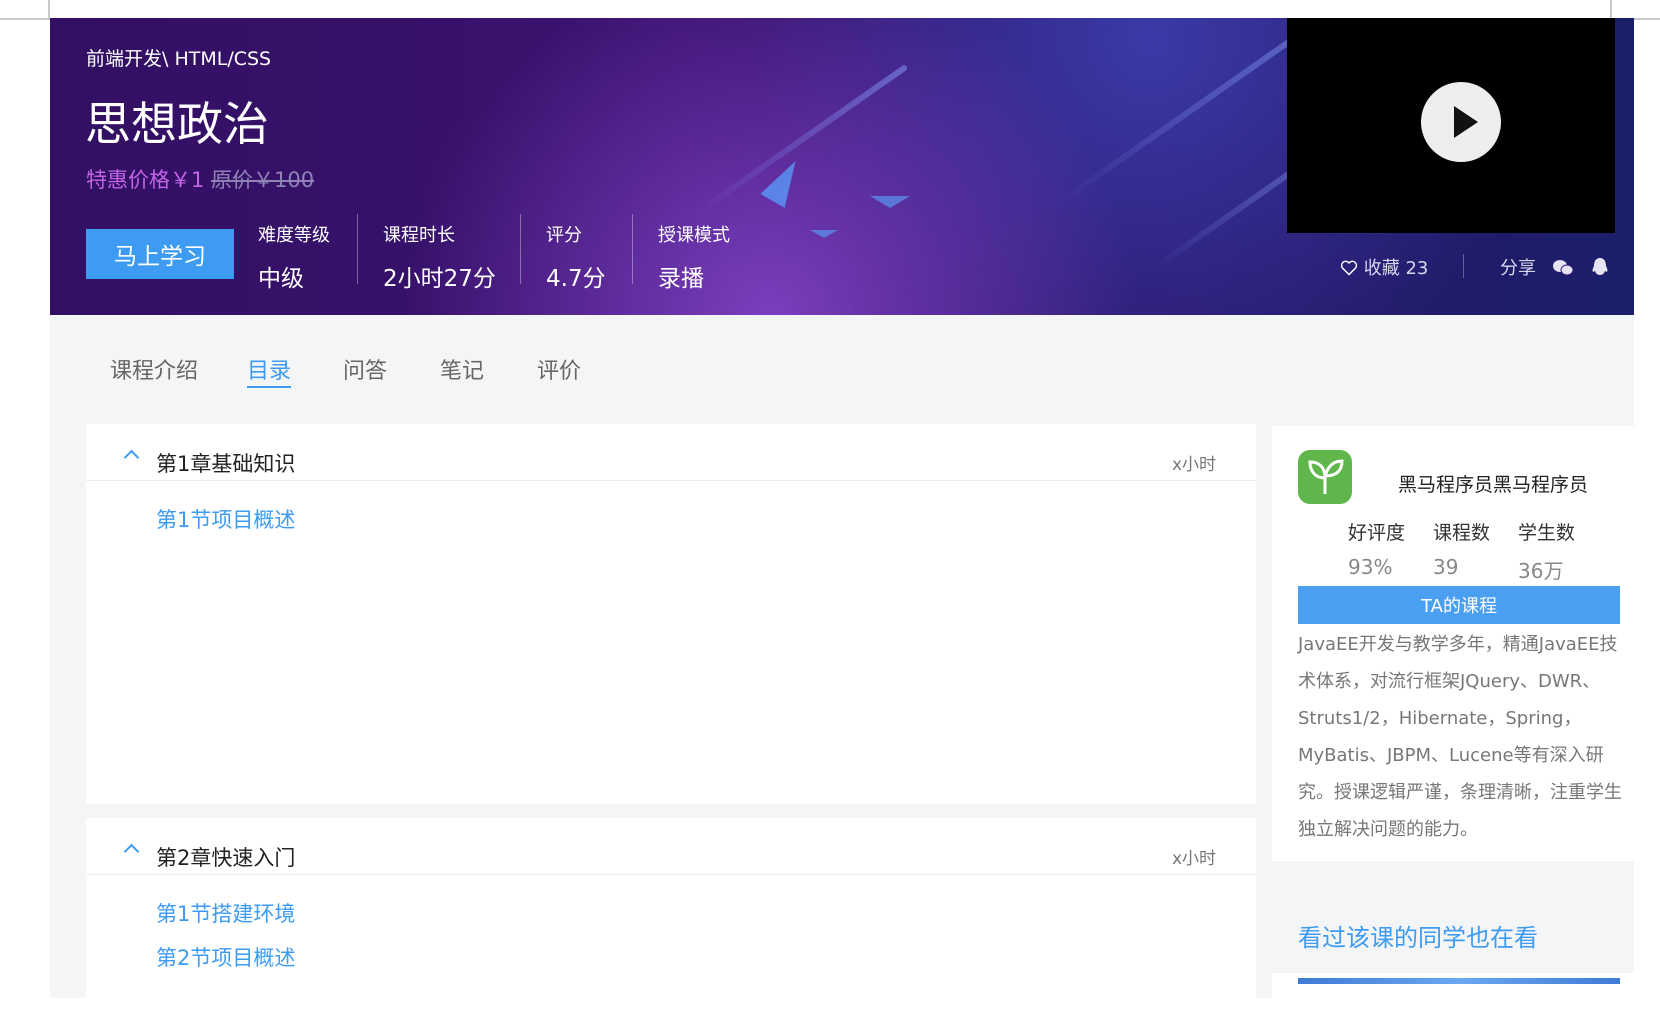 The height and width of the screenshot is (1018, 1660). What do you see at coordinates (439, 279) in the screenshot?
I see `stat-value: 2小时27分` at bounding box center [439, 279].